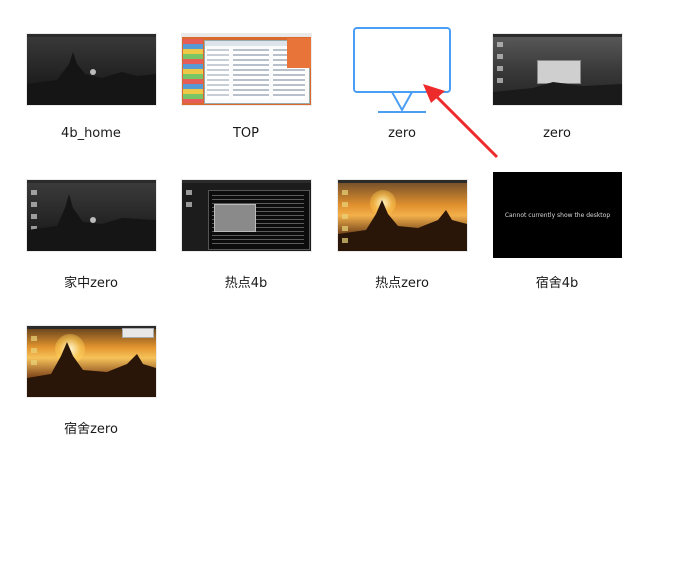  I want to click on connection-dorm-4b: Cannot currently show the desktop 宿舍4b, so click(557, 236).